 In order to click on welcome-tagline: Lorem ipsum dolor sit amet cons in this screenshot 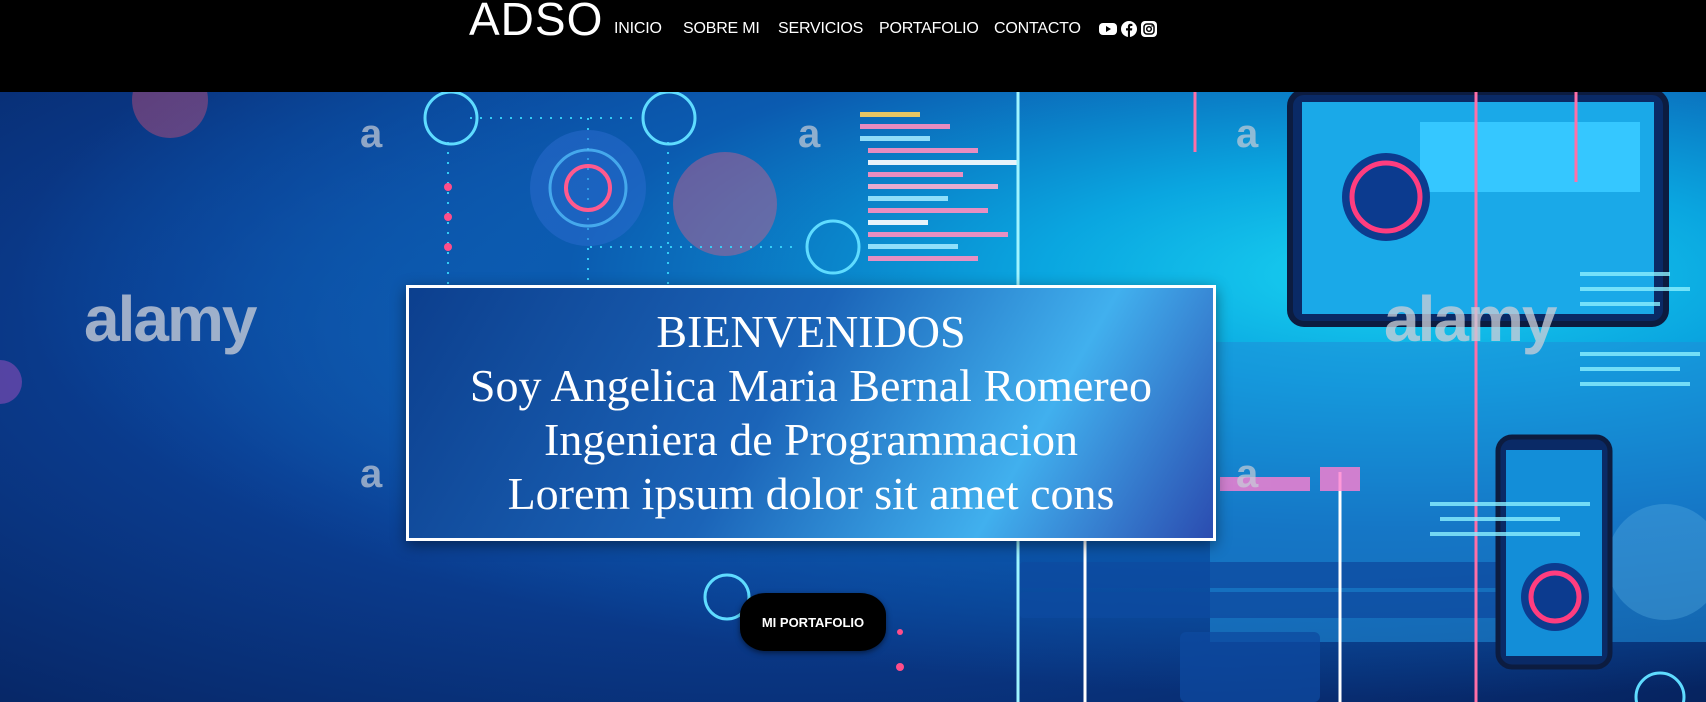, I will do `click(811, 493)`.